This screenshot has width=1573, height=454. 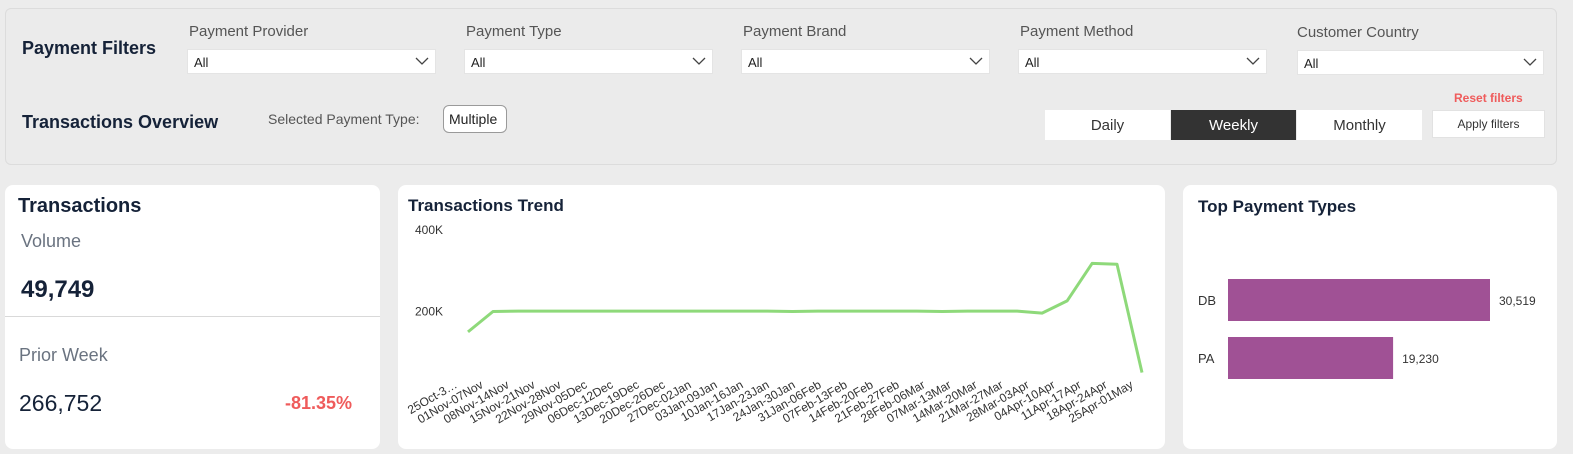 What do you see at coordinates (89, 48) in the screenshot?
I see `payment-filters-heading: Payment Filters` at bounding box center [89, 48].